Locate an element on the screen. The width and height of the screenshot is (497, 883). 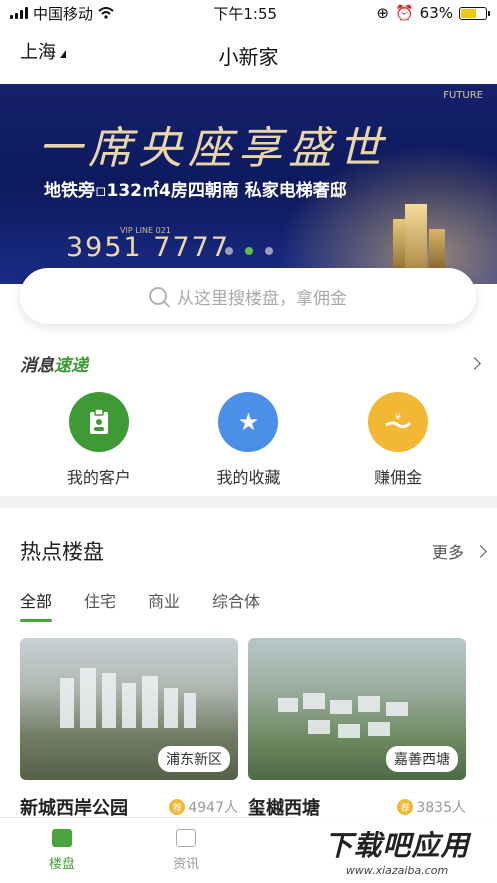
banner-headline: 一席央座享盛世 is located at coordinates (213, 148).